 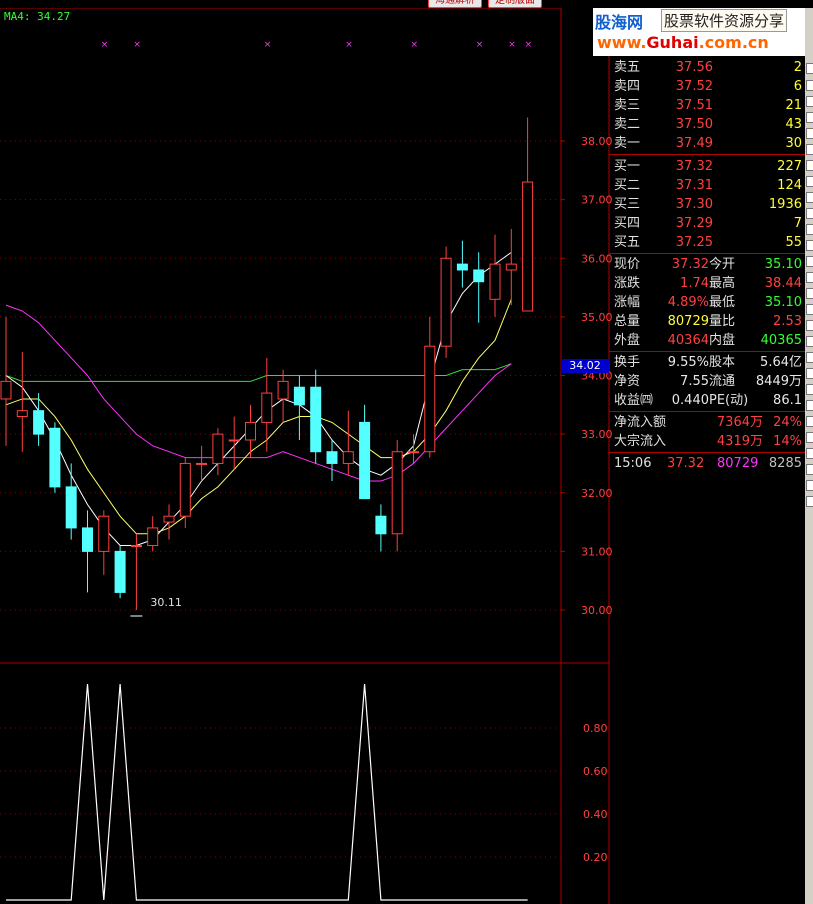 What do you see at coordinates (797, 86) in the screenshot?
I see `ask-volume: 6` at bounding box center [797, 86].